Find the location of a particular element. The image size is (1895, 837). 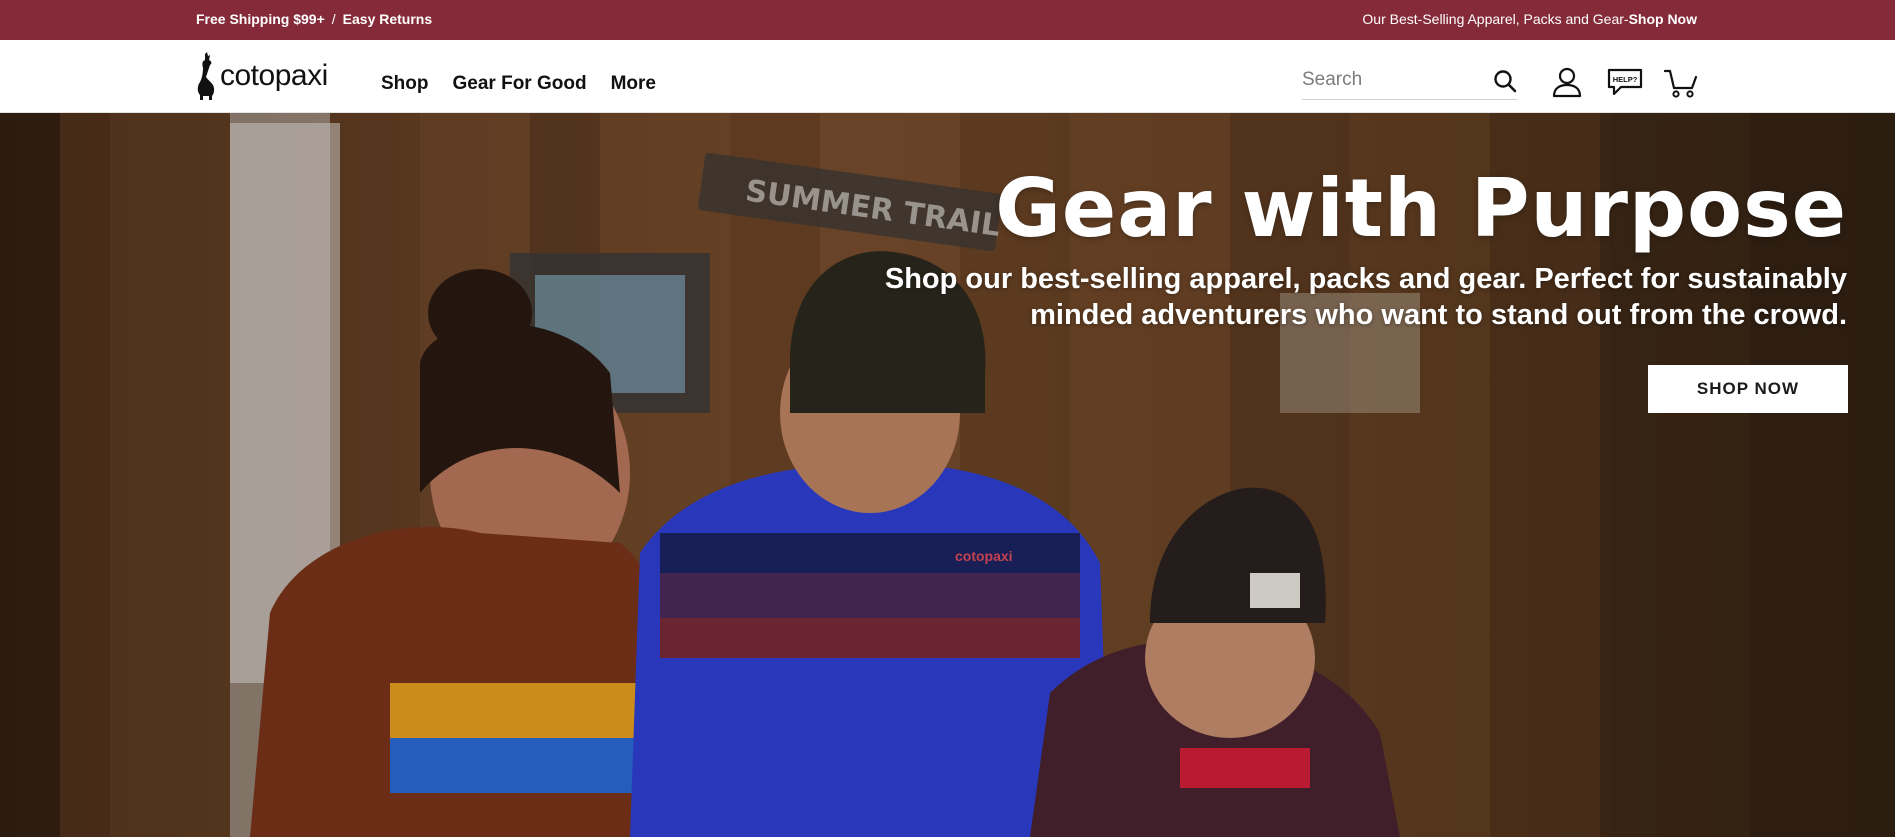

help-badge-text: HELP? is located at coordinates (1625, 79).